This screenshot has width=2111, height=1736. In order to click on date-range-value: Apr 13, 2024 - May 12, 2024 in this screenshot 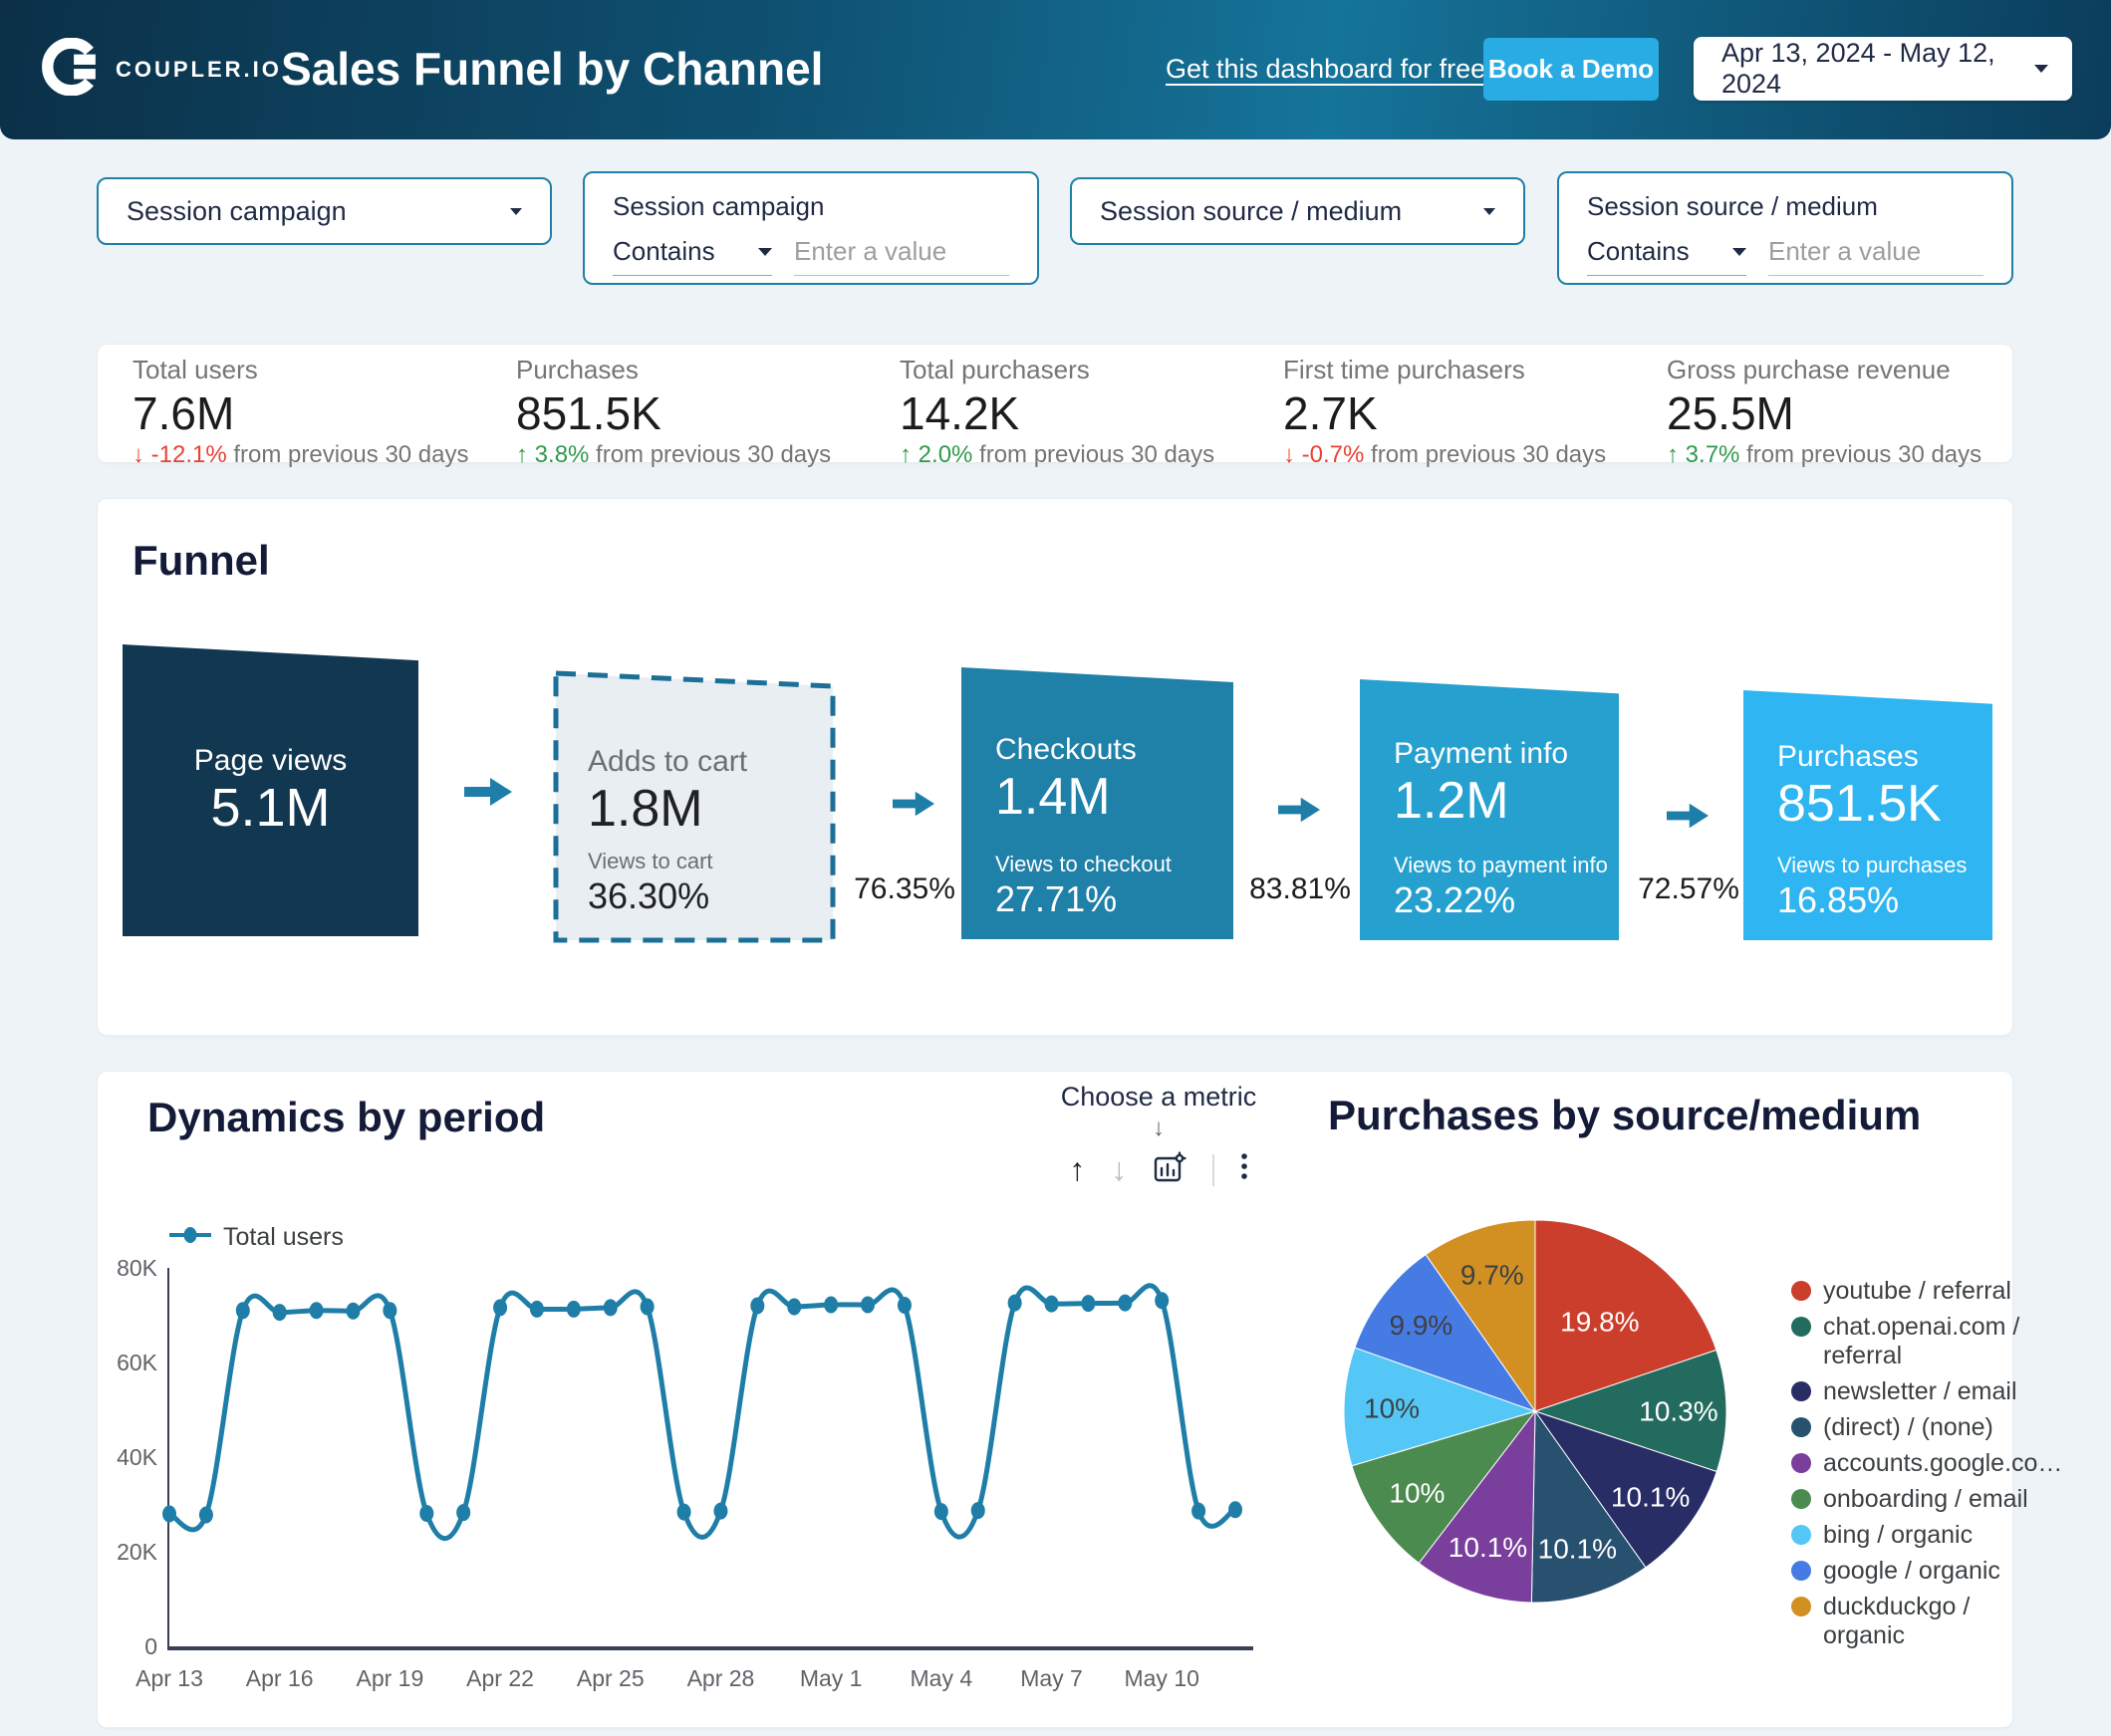, I will do `click(1858, 68)`.